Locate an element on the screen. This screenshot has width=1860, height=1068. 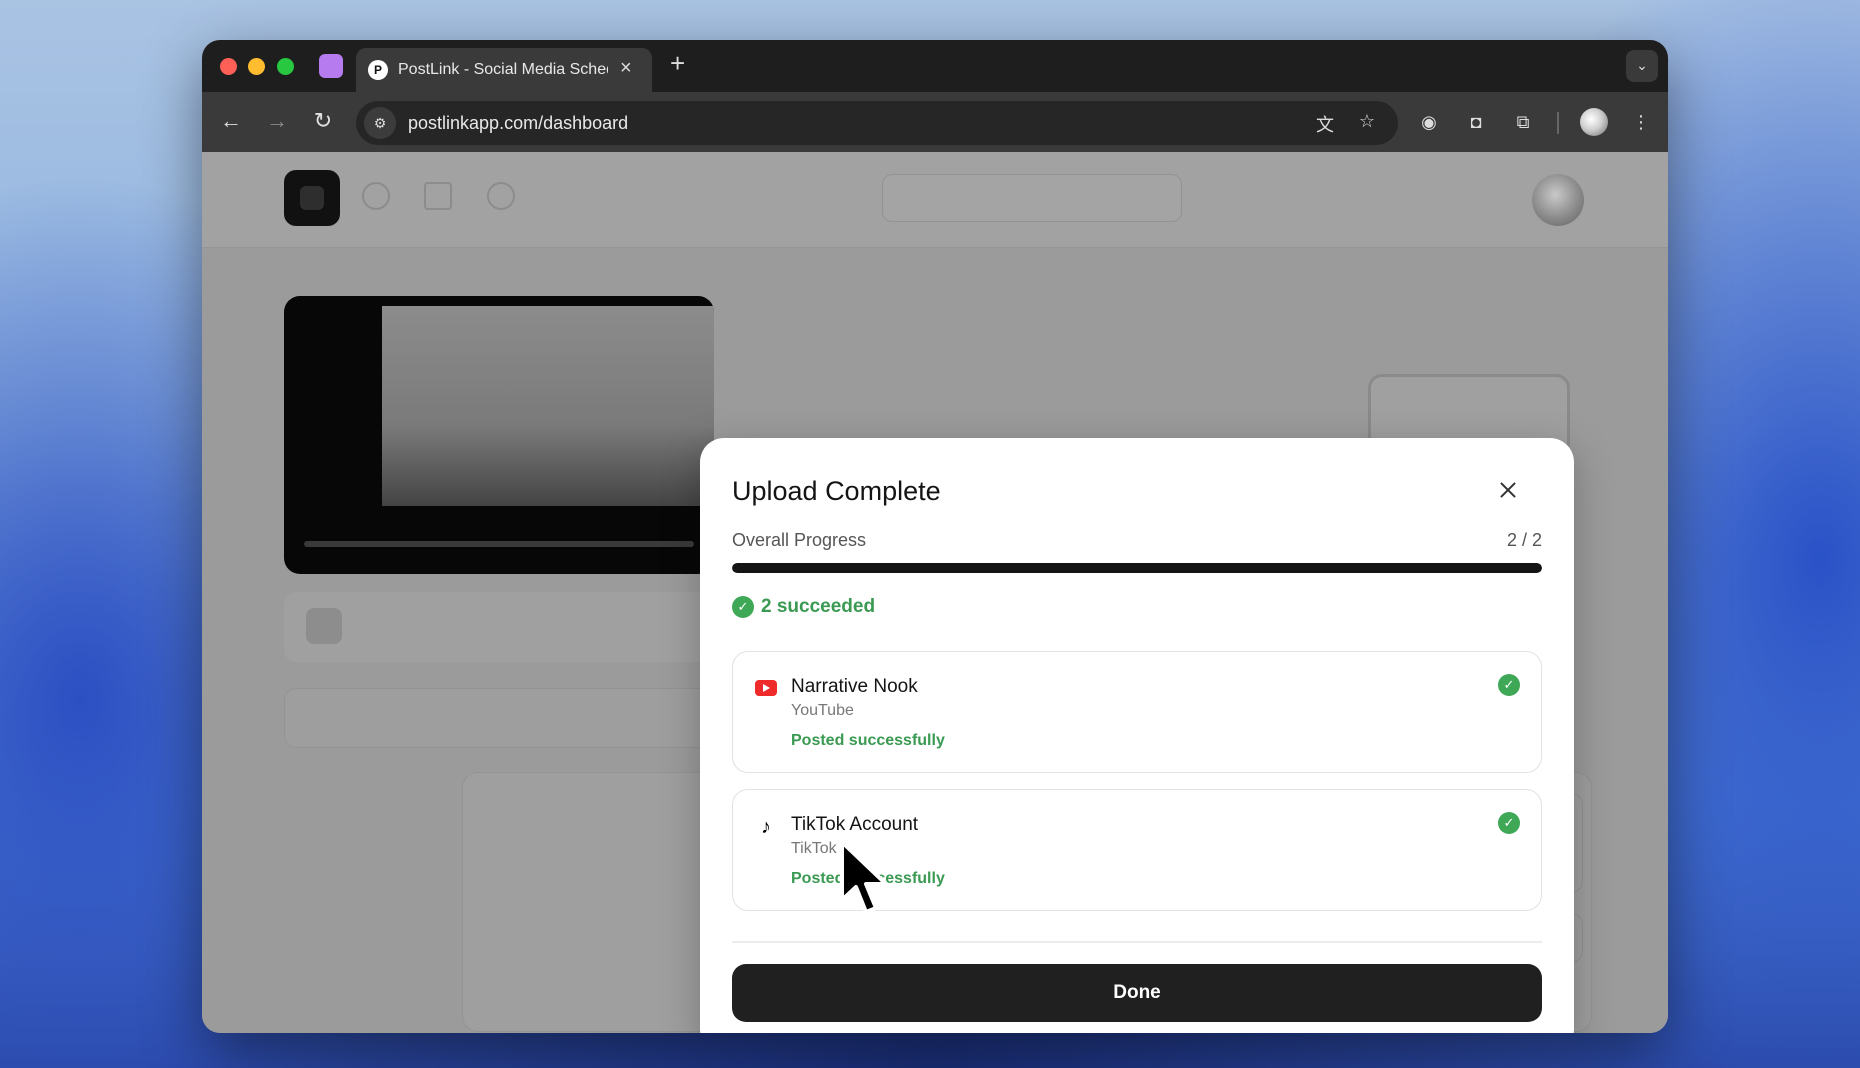
browser-tab: P PostLink - Social Media Scheduler × is located at coordinates (504, 70).